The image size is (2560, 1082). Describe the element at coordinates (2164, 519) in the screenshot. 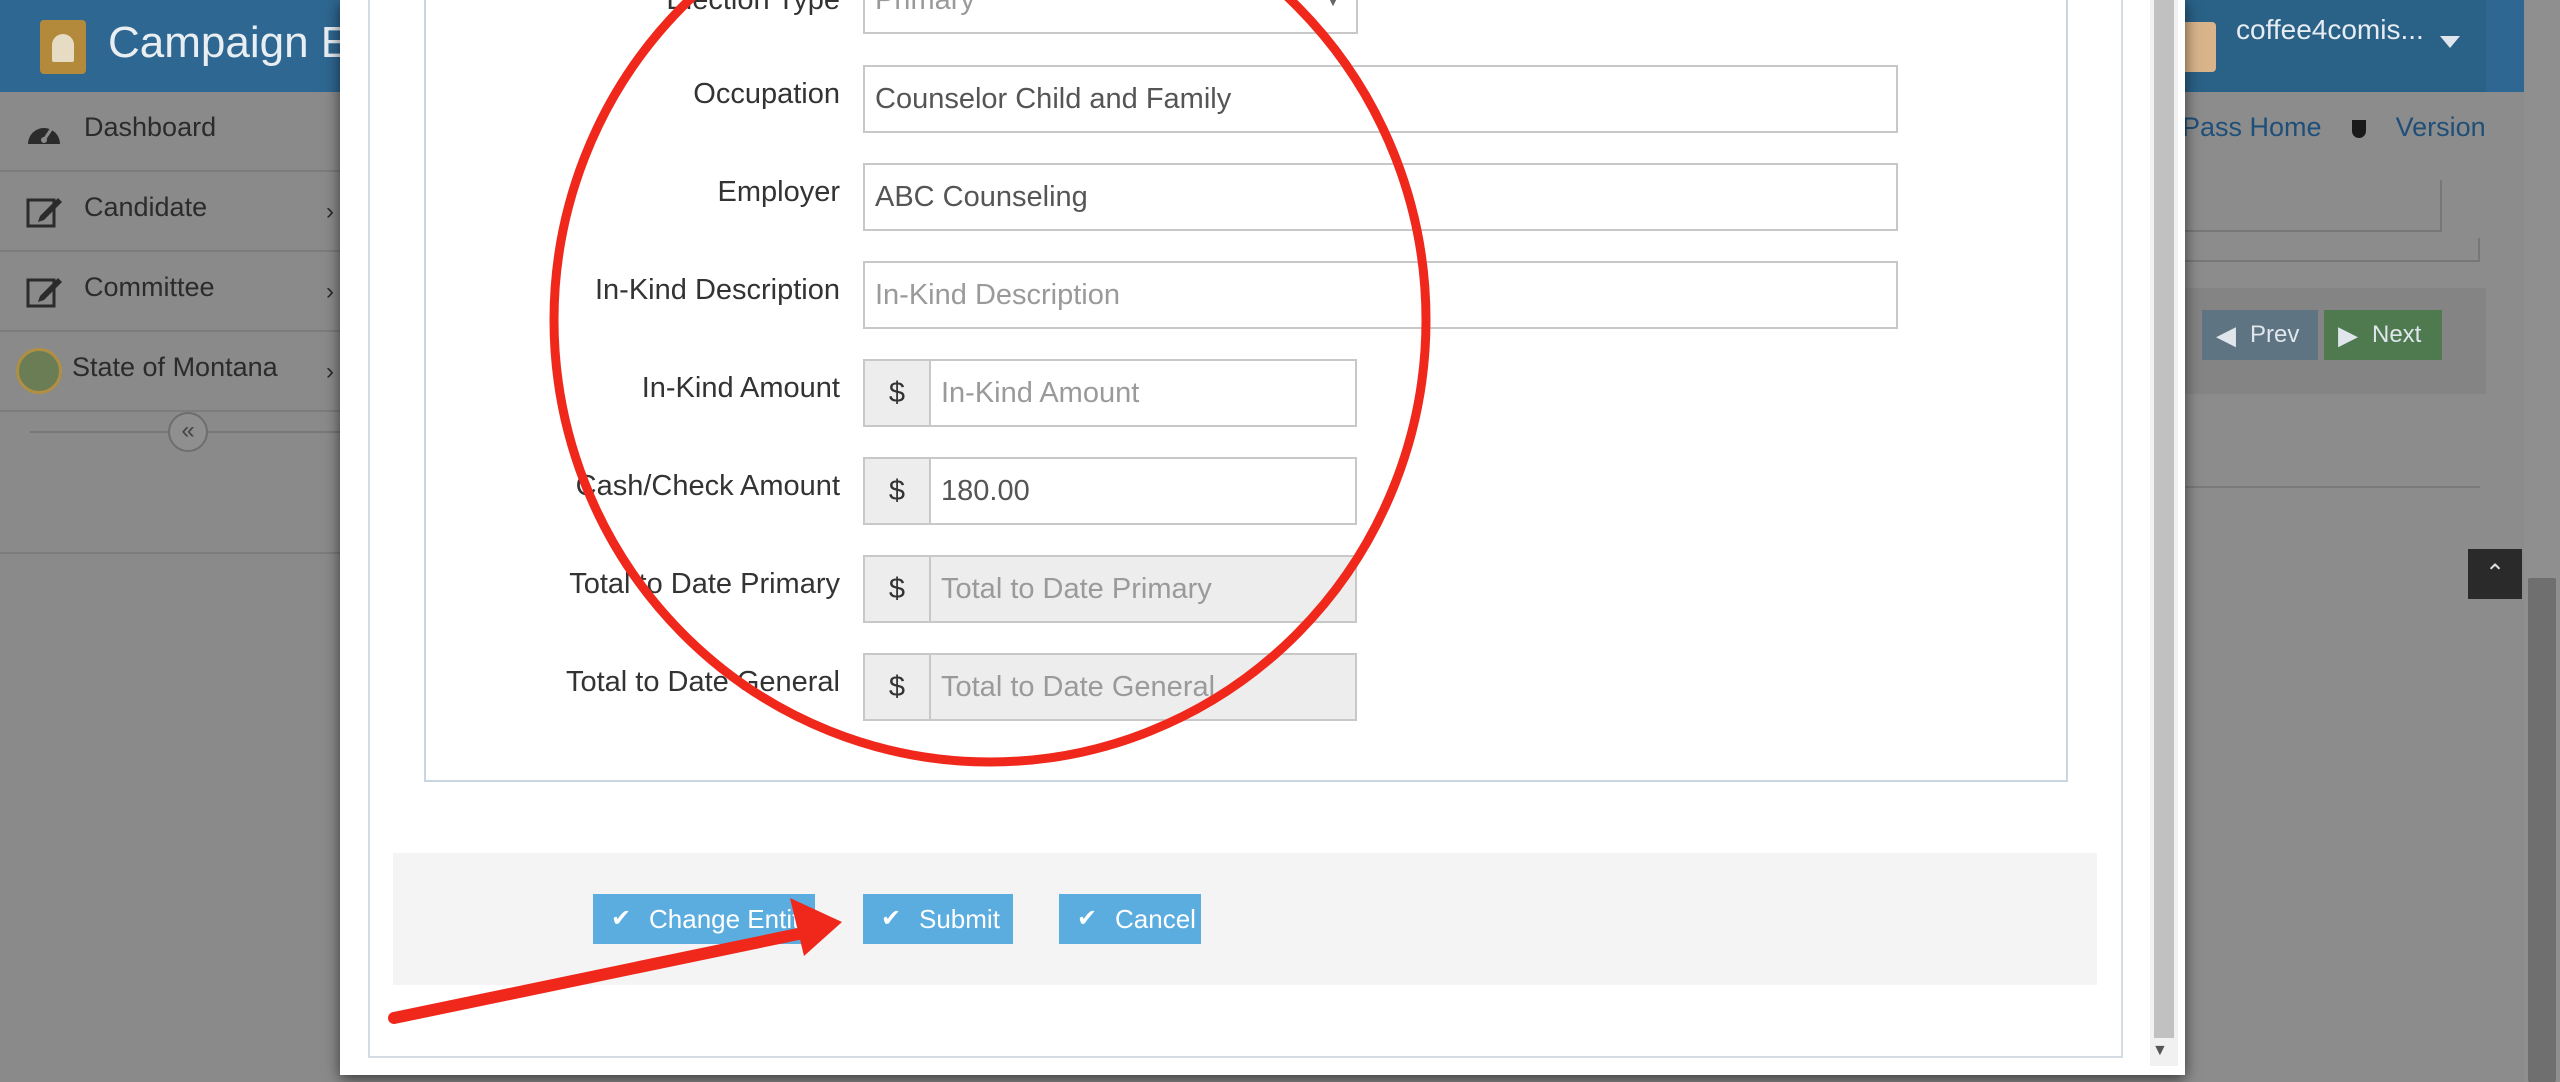

I see `modal-scrollbar-thumb` at that location.